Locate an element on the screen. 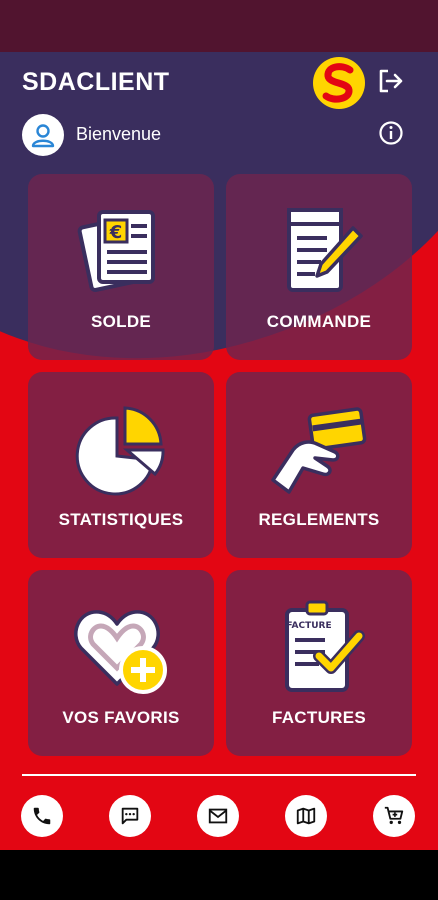  favorite-heart-add-icon is located at coordinates (120, 652).